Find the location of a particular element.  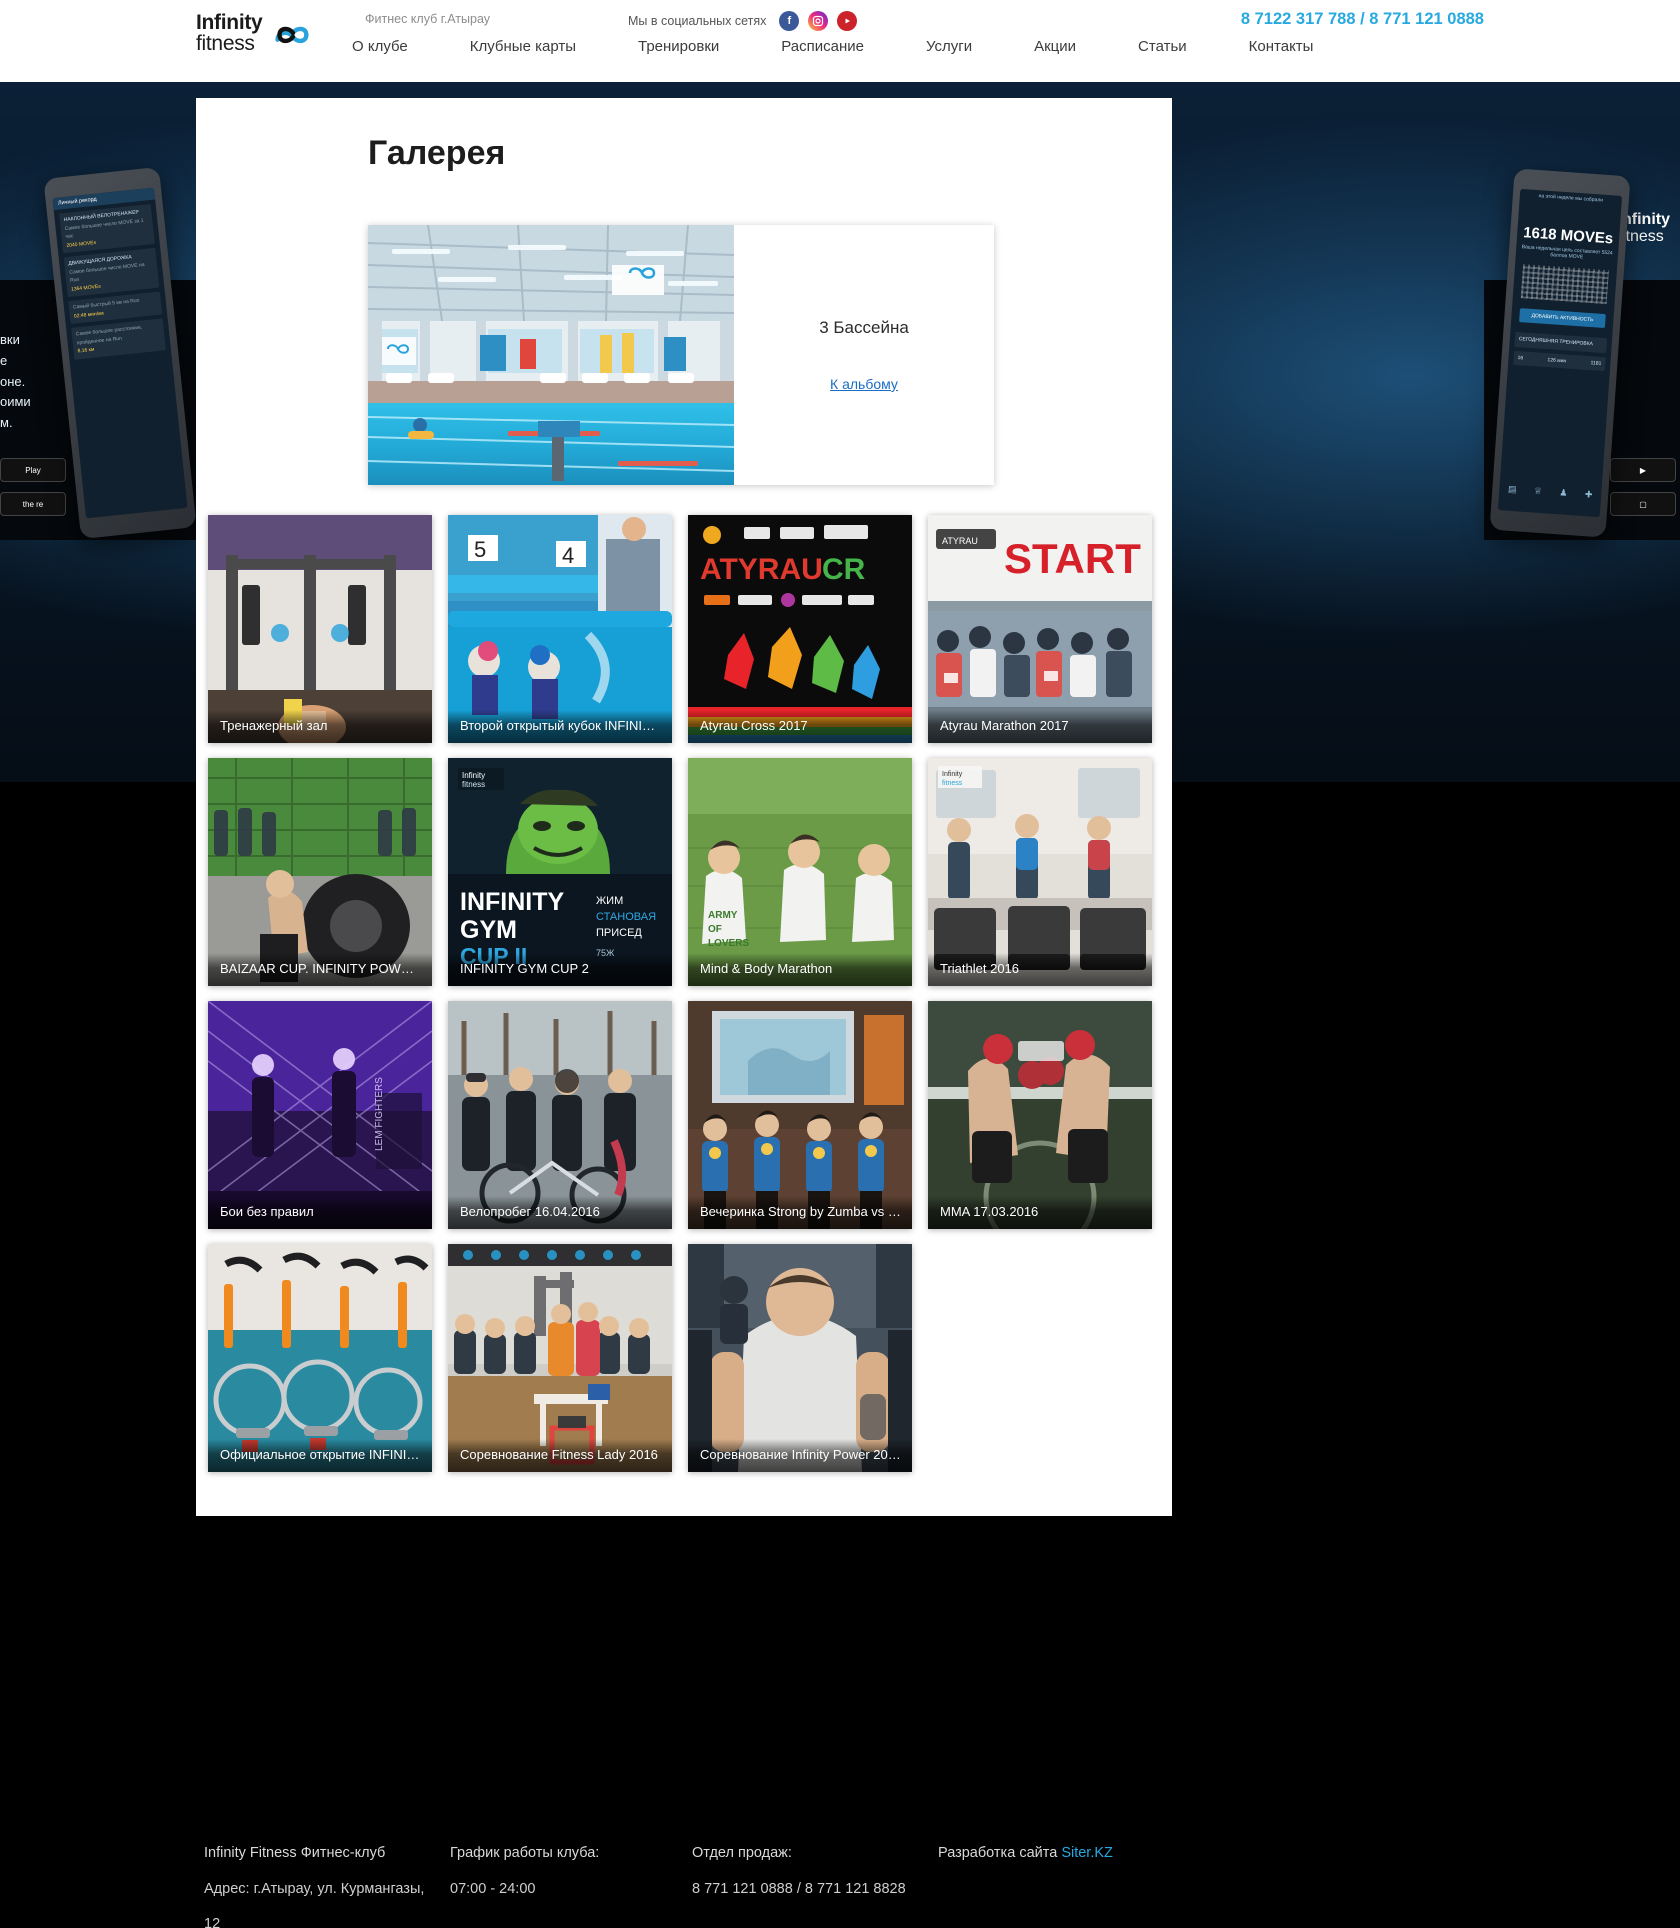

gallery-item-caption: Тренажерный зал is located at coordinates (320, 726).